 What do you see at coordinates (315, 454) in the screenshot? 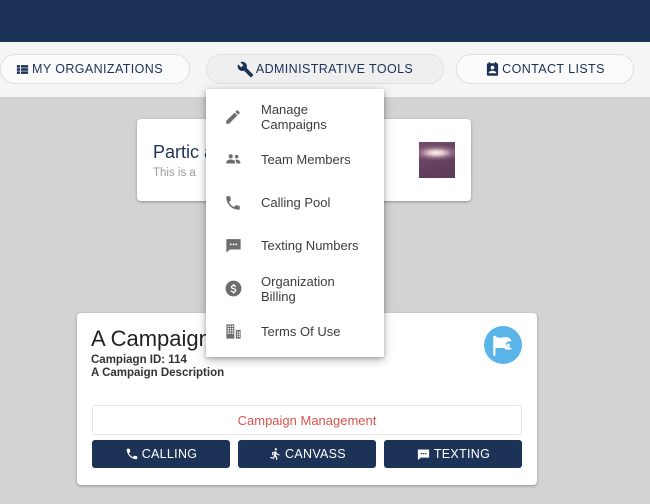
I see `canvass-button-label: CANVASS` at bounding box center [315, 454].